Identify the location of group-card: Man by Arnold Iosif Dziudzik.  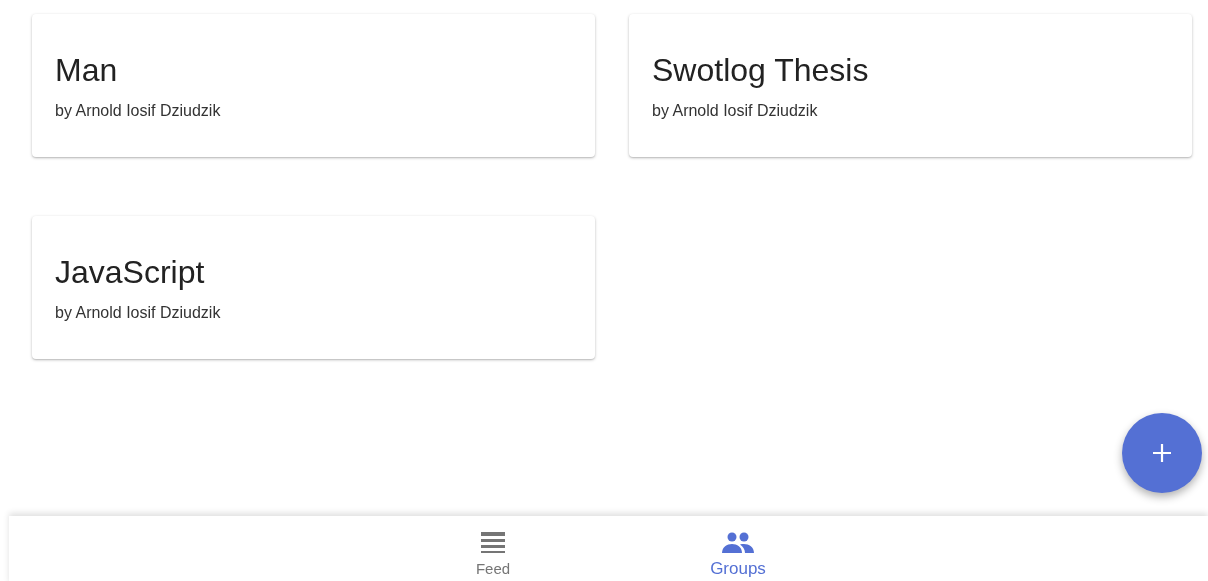
(313, 85).